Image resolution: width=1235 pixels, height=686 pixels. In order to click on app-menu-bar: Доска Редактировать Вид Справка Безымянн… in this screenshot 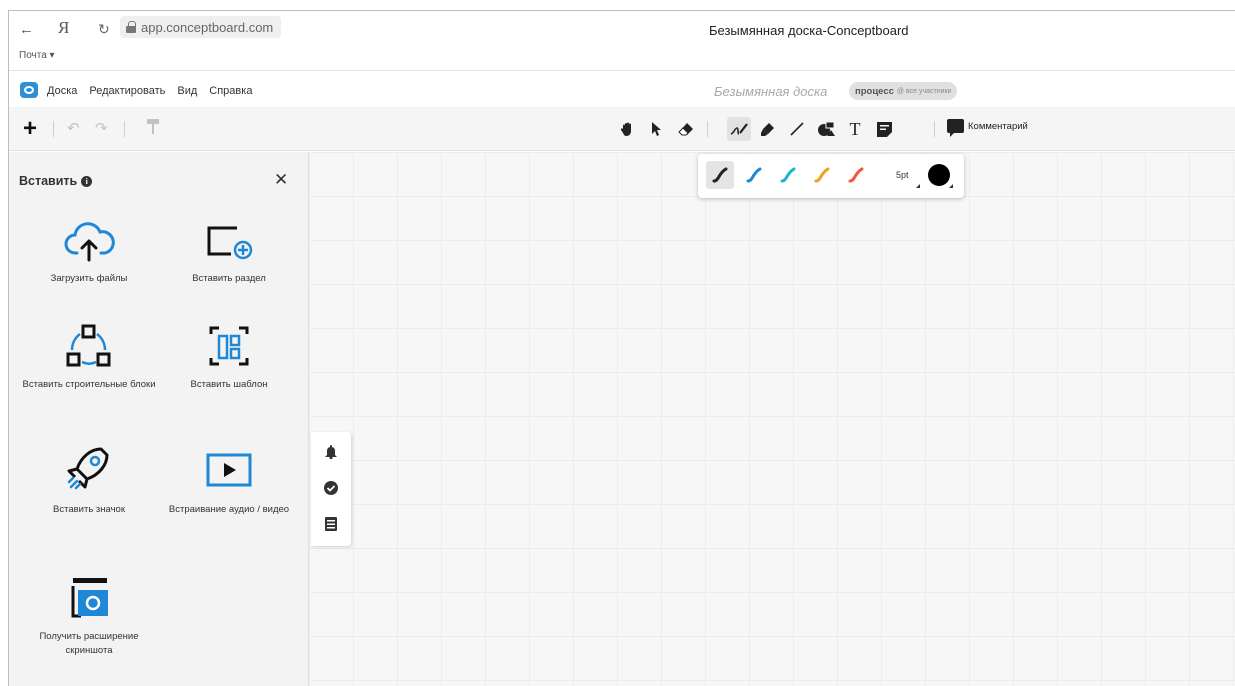, I will do `click(622, 89)`.